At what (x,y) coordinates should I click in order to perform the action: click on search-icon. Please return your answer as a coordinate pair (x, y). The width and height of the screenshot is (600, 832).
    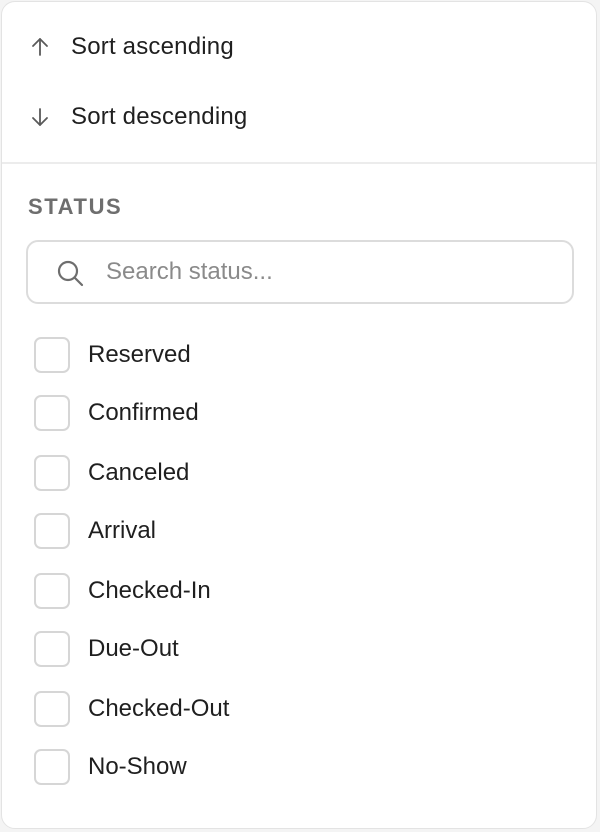
    Looking at the image, I should click on (70, 273).